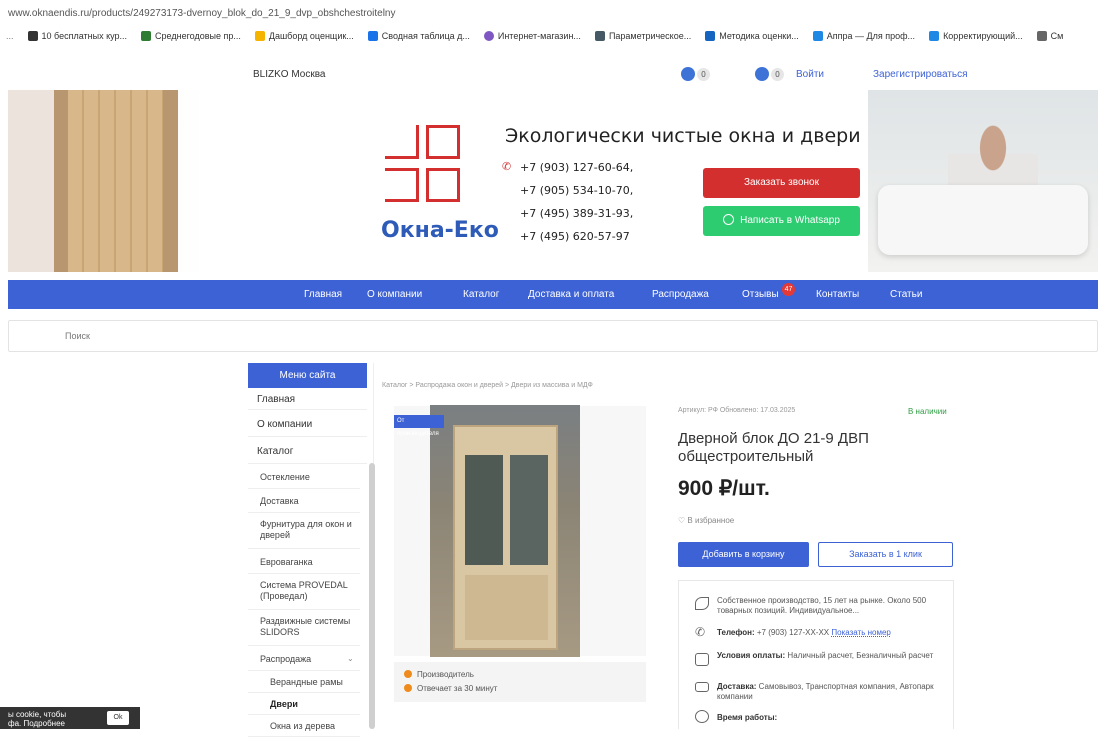 The width and height of the screenshot is (1105, 737). What do you see at coordinates (323, 294) in the screenshot?
I see `nav-home: Главная` at bounding box center [323, 294].